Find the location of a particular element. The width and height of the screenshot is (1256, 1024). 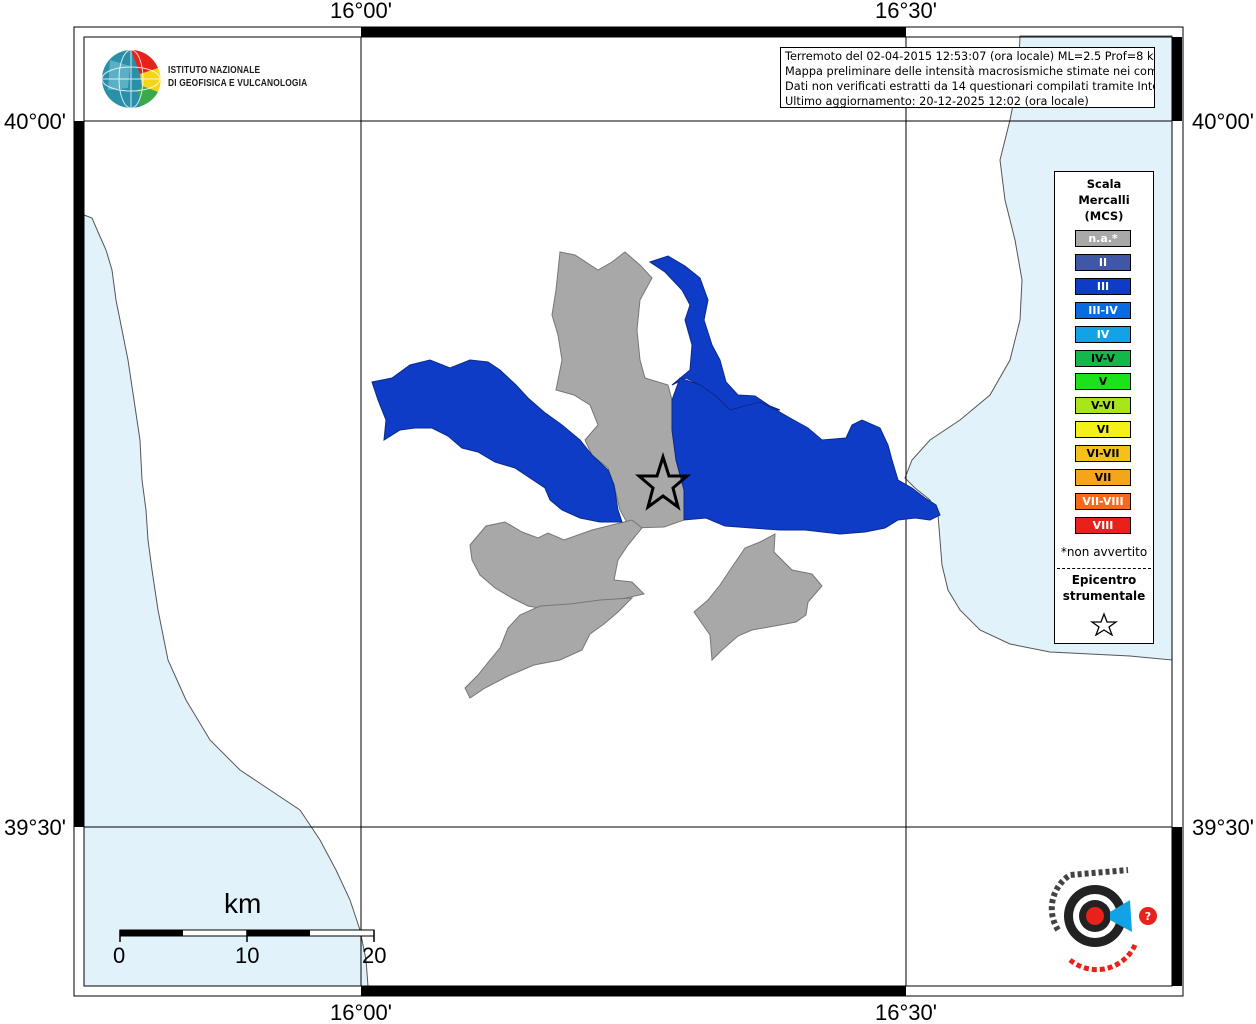

top-tick-16-00: 16°00' is located at coordinates (361, 11).